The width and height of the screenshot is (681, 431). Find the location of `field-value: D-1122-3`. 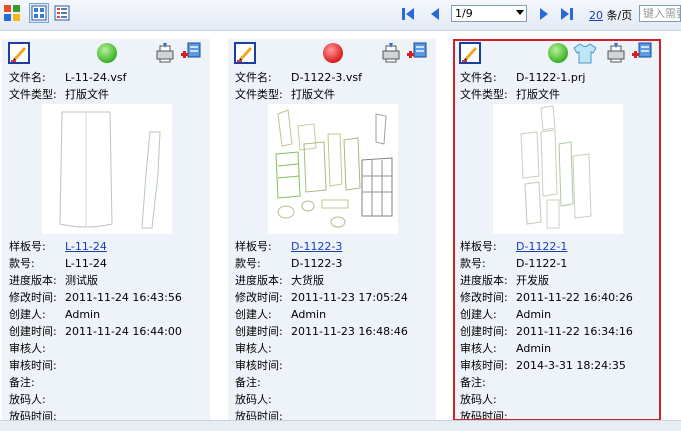

field-value: D-1122-3 is located at coordinates (317, 263).